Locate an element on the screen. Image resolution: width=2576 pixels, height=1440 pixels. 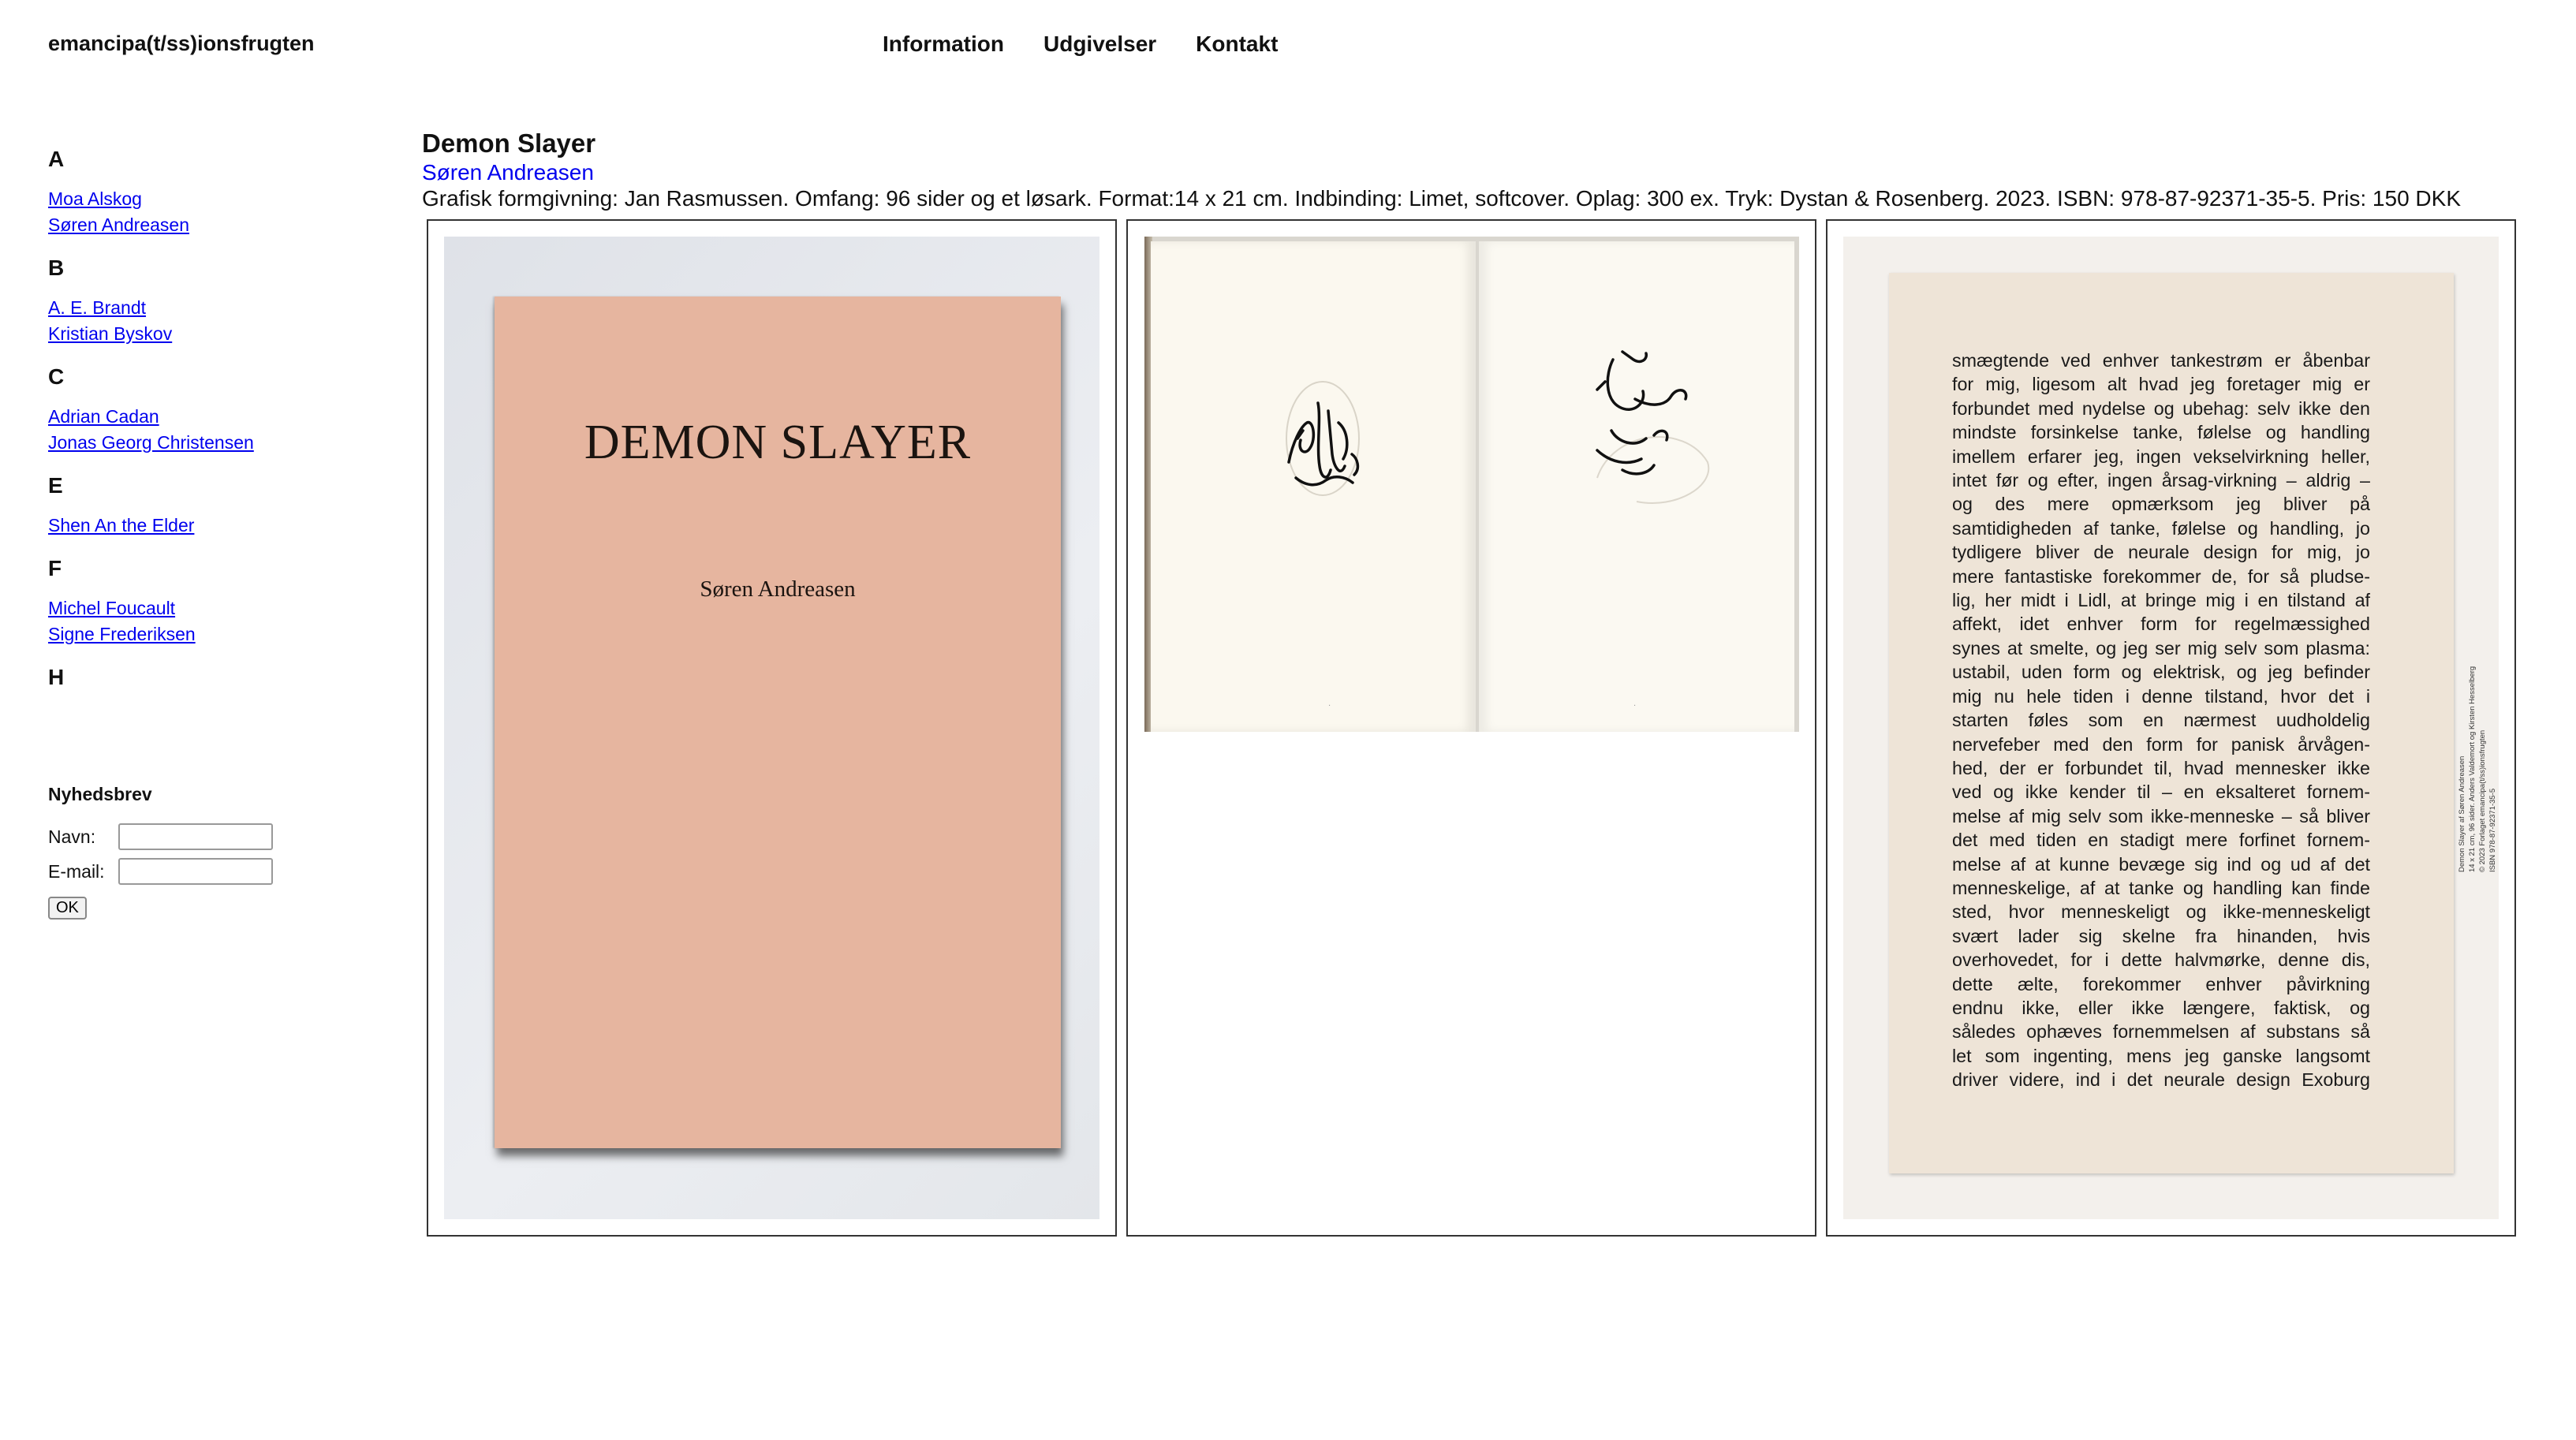
back-text-line: dette ælte, forekommer enhver påvirkning is located at coordinates (2161, 983).